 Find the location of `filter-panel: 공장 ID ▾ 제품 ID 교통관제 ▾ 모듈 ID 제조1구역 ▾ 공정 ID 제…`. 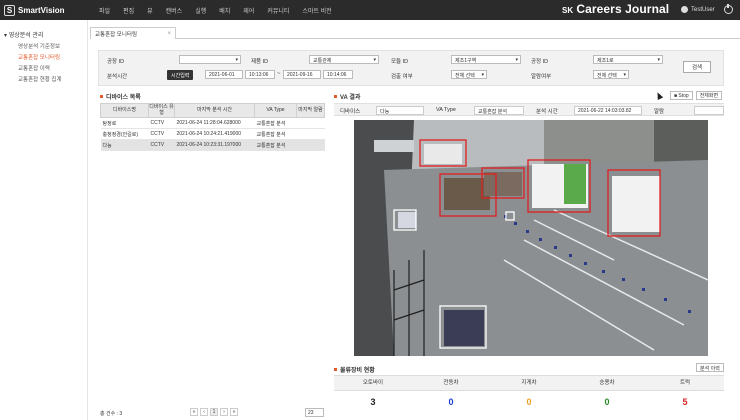

filter-panel: 공장 ID ▾ 제품 ID 교통관제 ▾ 모듈 ID 제조1구역 ▾ 공정 ID 제… is located at coordinates (411, 68).